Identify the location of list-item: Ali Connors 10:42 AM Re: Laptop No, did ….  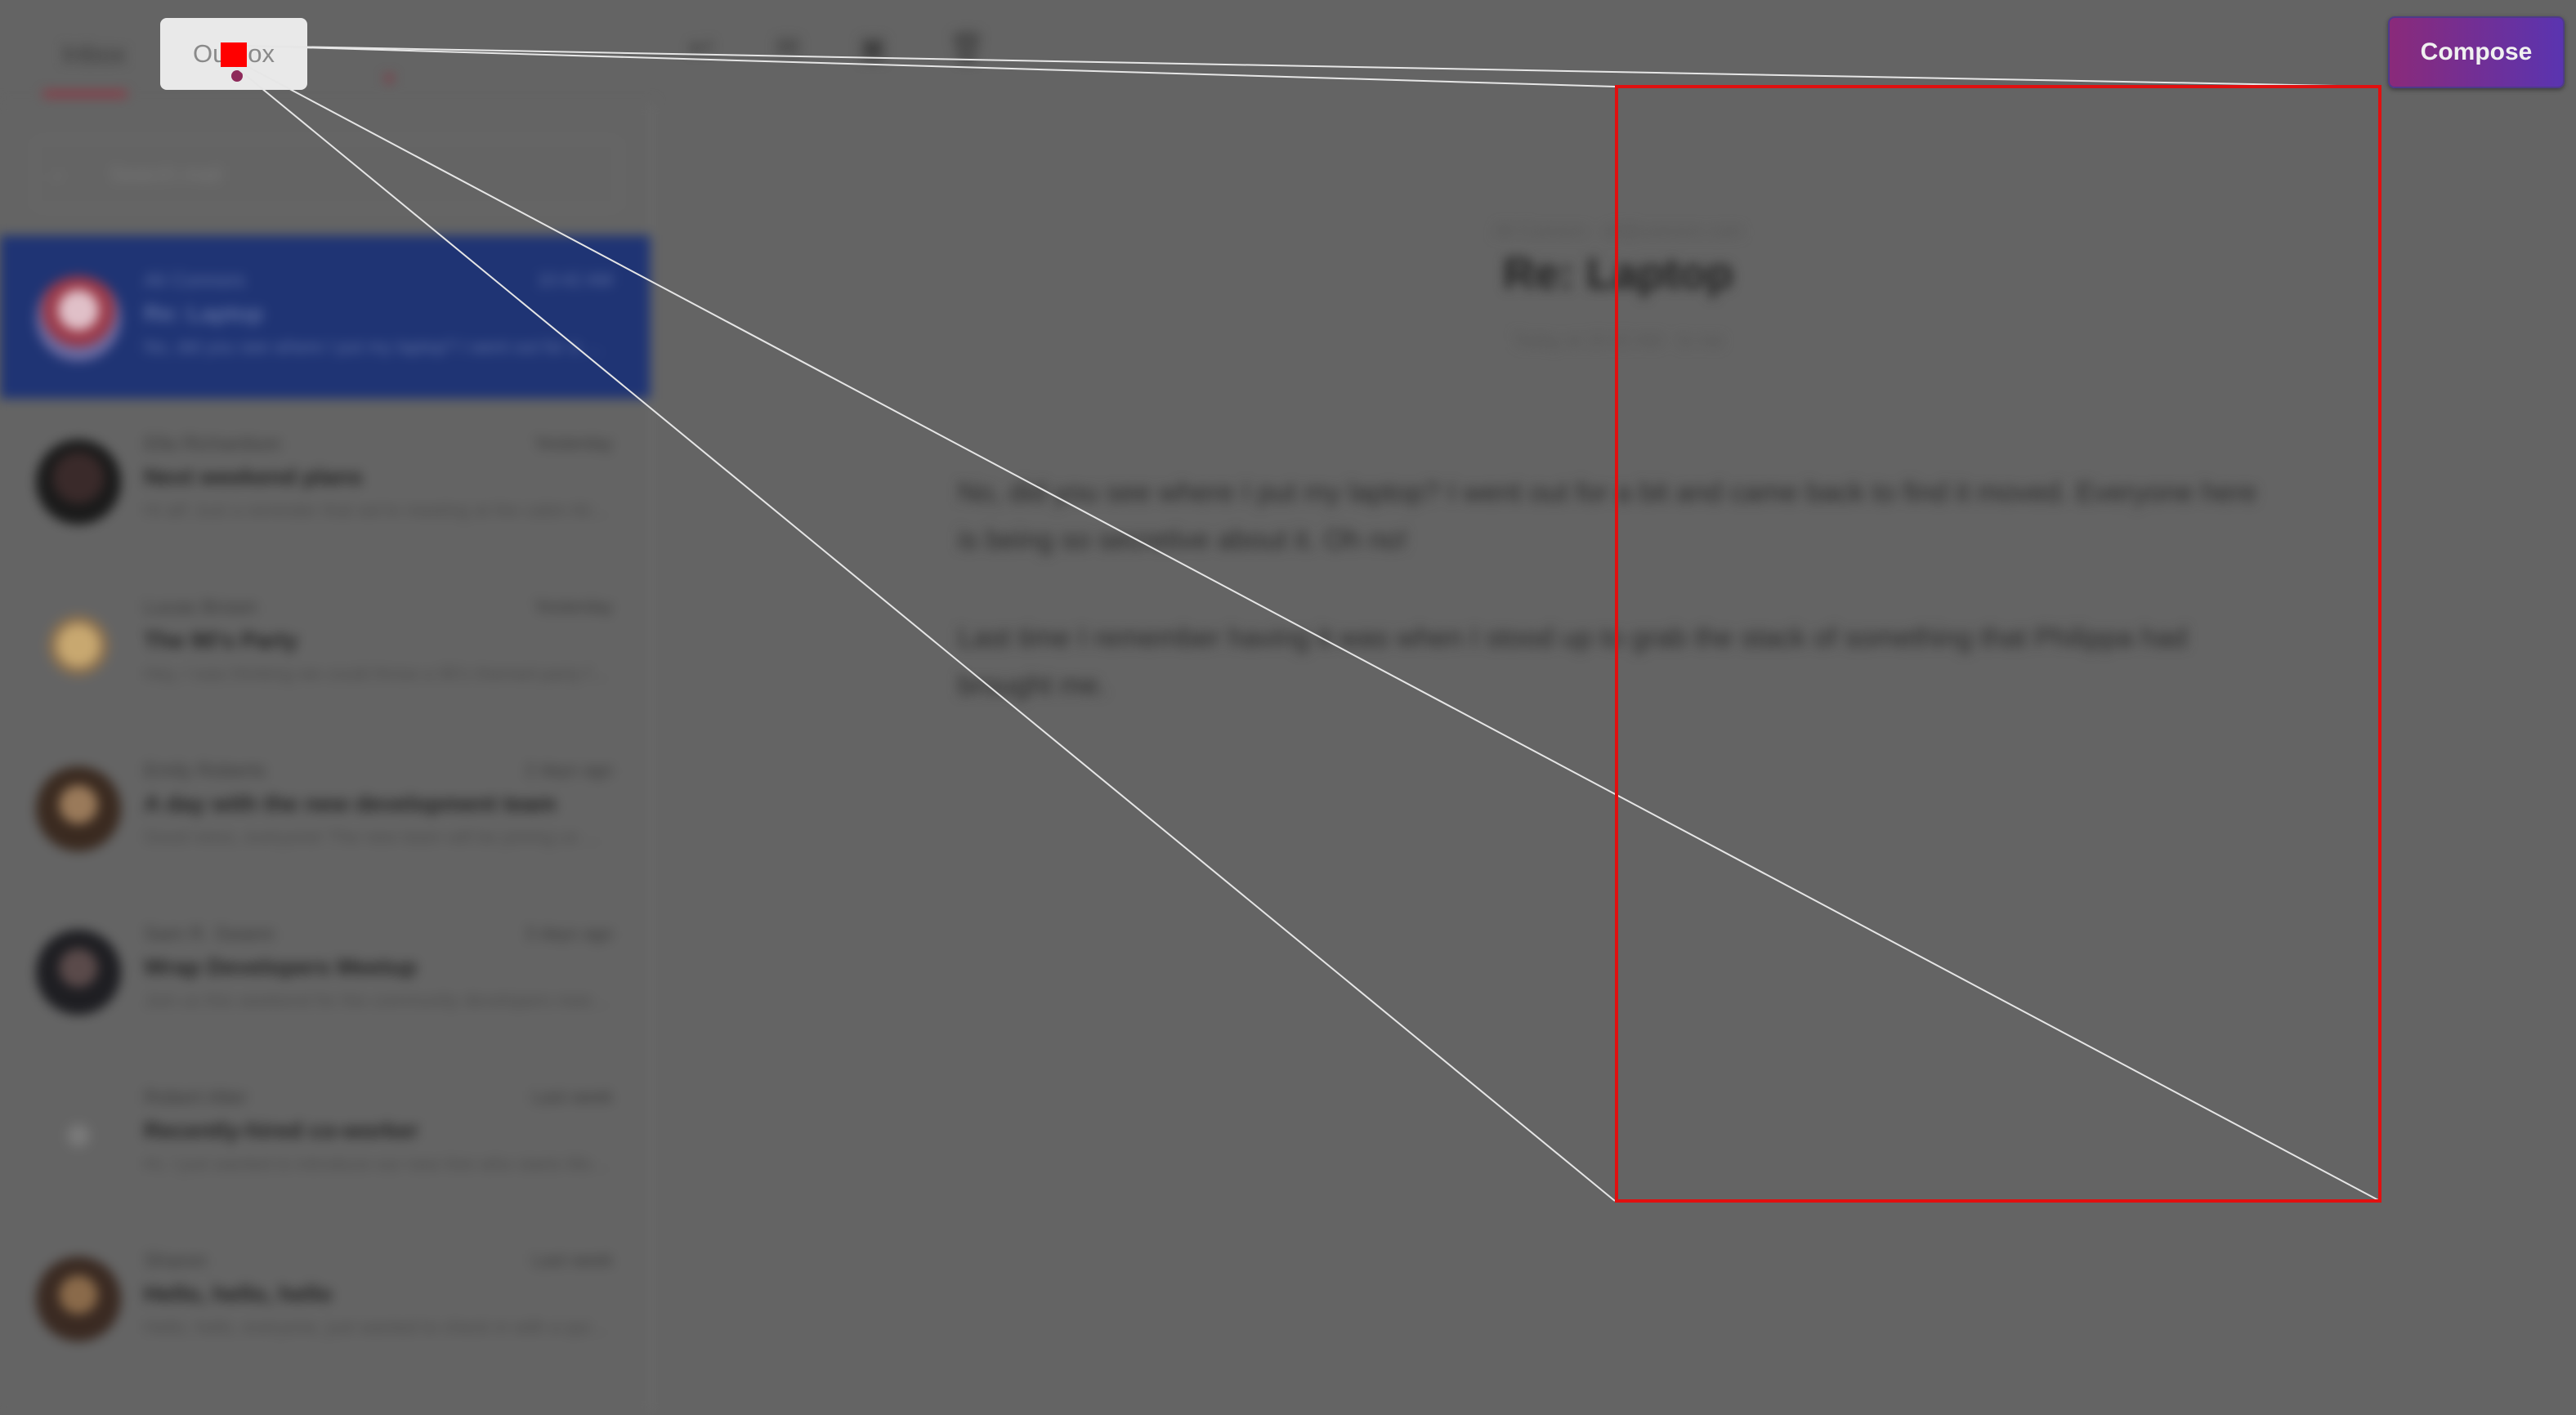
(327, 317).